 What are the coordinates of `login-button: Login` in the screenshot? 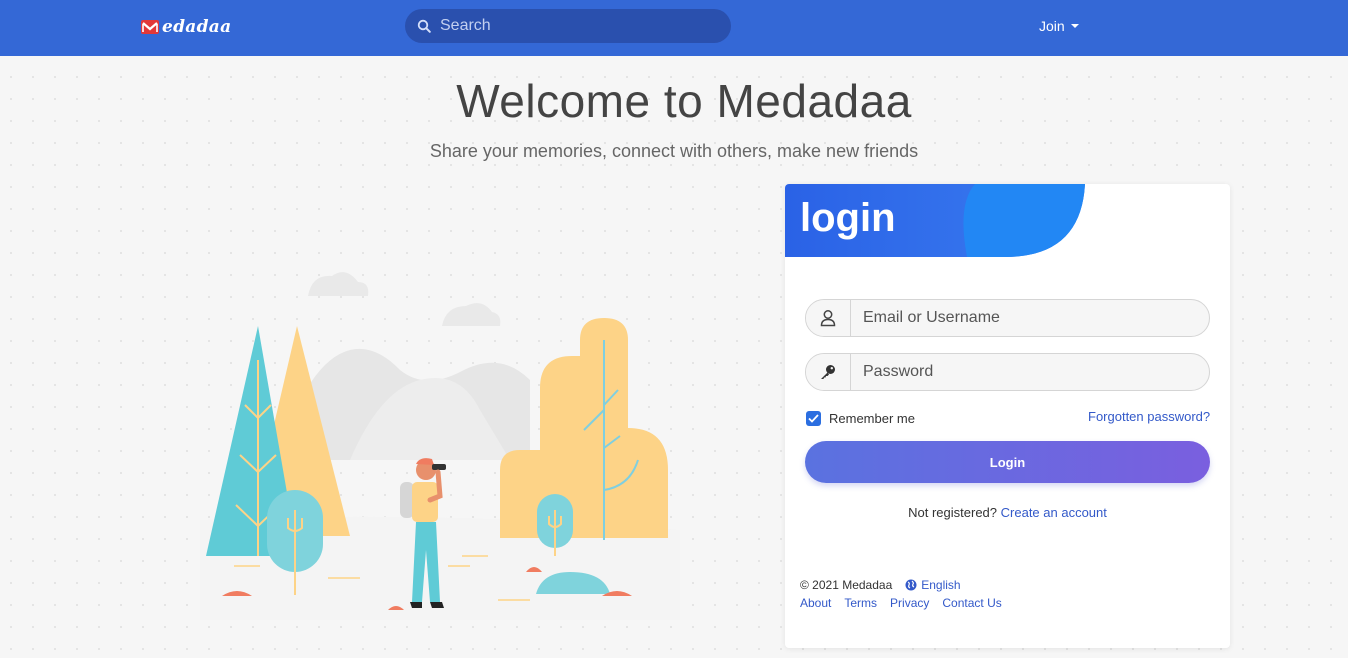 It's located at (1007, 462).